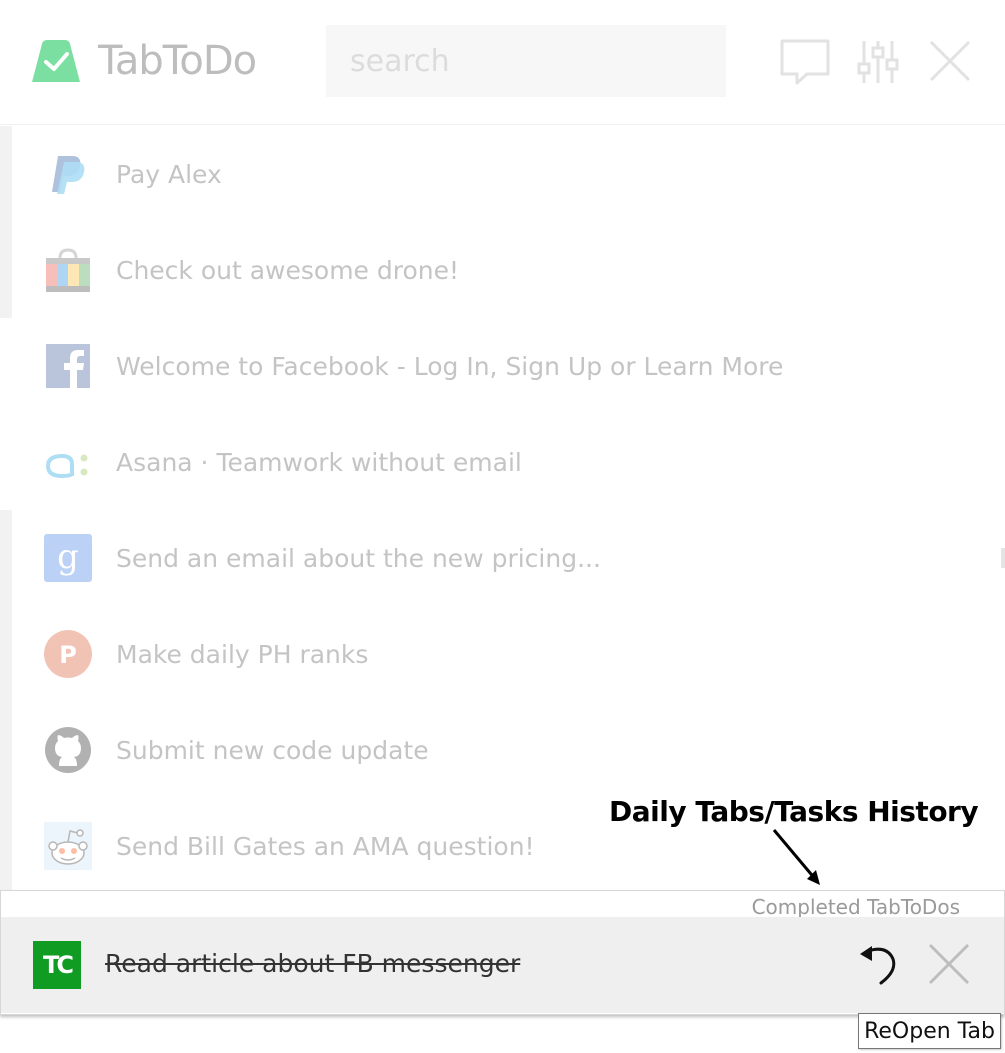  What do you see at coordinates (855, 907) in the screenshot?
I see `completed-label: Completed TabToDos` at bounding box center [855, 907].